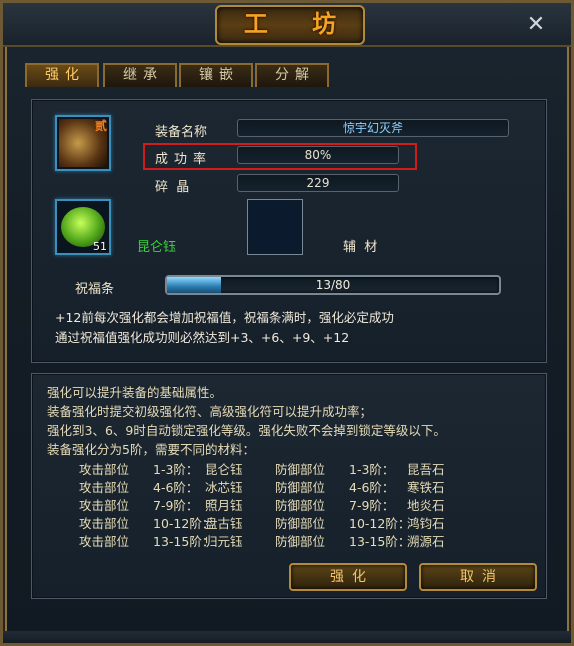 The width and height of the screenshot is (574, 646). Describe the element at coordinates (372, 505) in the screenshot. I see `materials-cell-d-level: 7-9阶：` at that location.